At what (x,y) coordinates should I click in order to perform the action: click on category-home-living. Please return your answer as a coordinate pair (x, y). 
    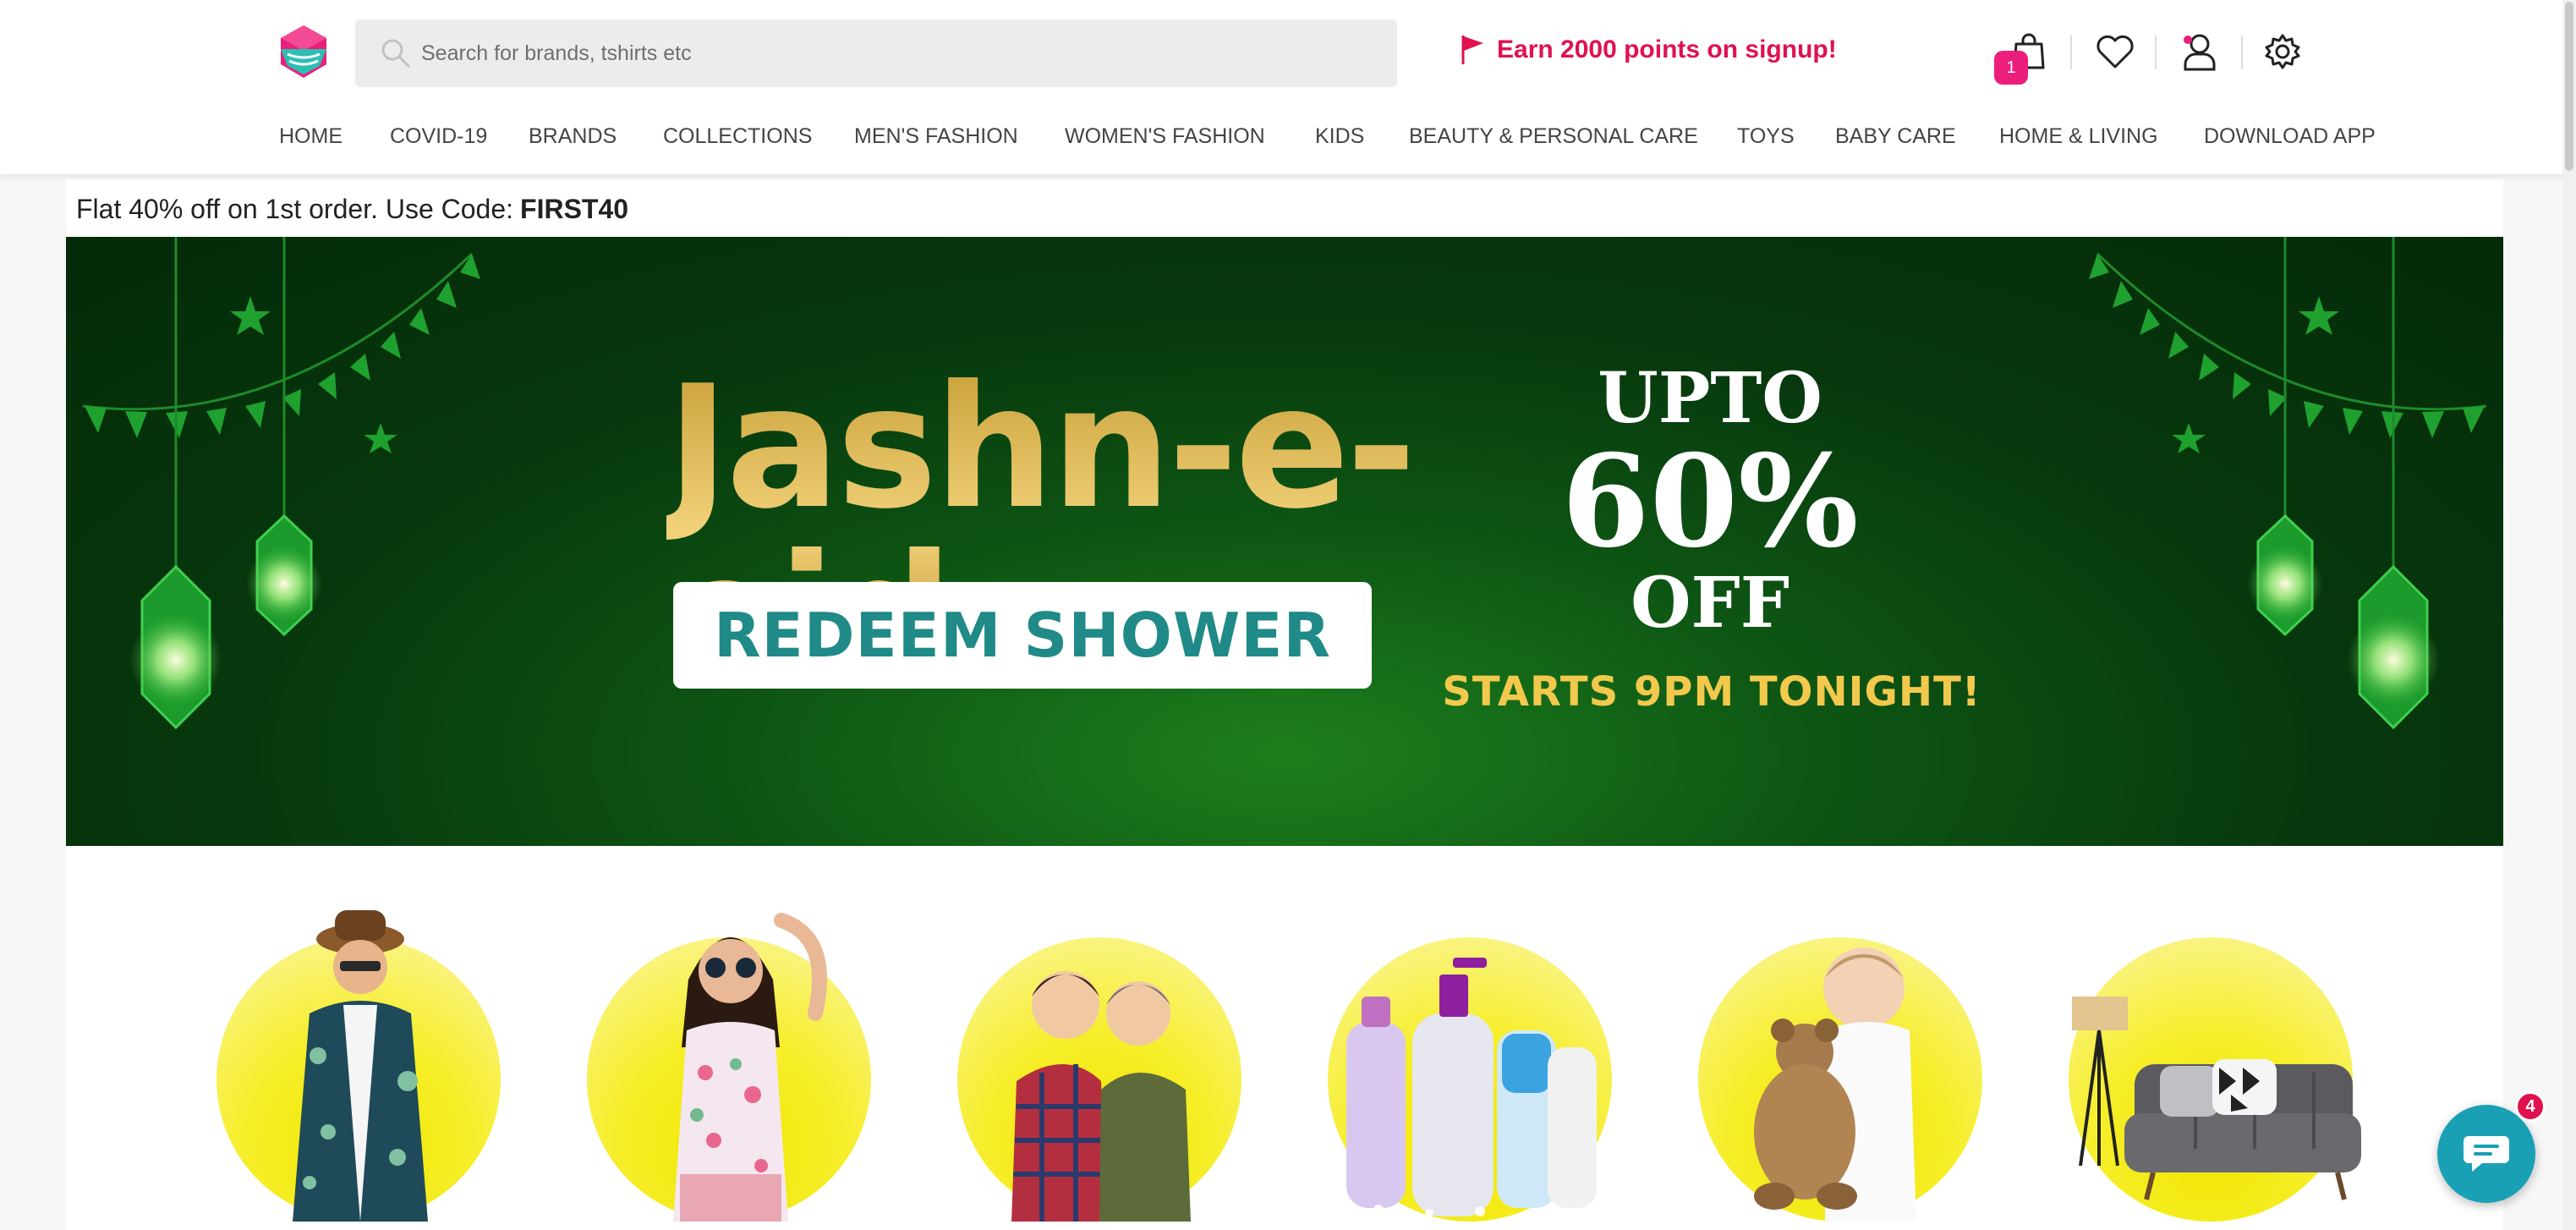
    Looking at the image, I should click on (2215, 1079).